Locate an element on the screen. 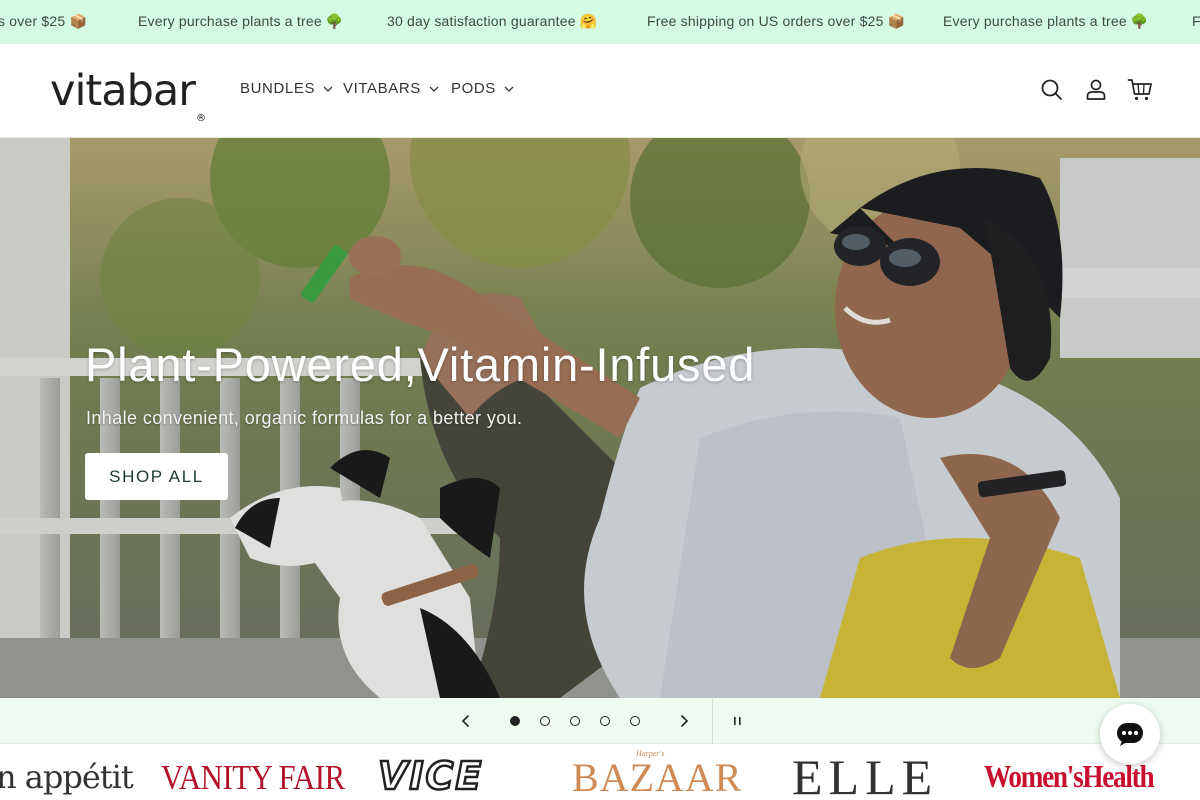  nav-bundles-label: BUNDLES is located at coordinates (278, 88).